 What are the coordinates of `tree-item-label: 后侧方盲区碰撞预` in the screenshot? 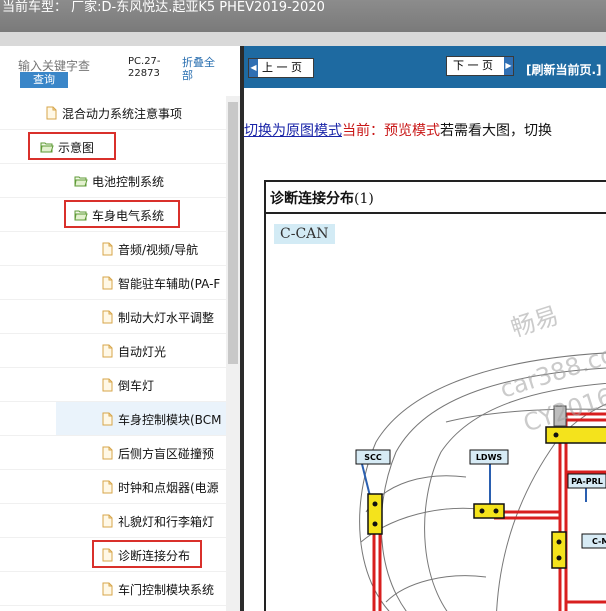 It's located at (166, 453).